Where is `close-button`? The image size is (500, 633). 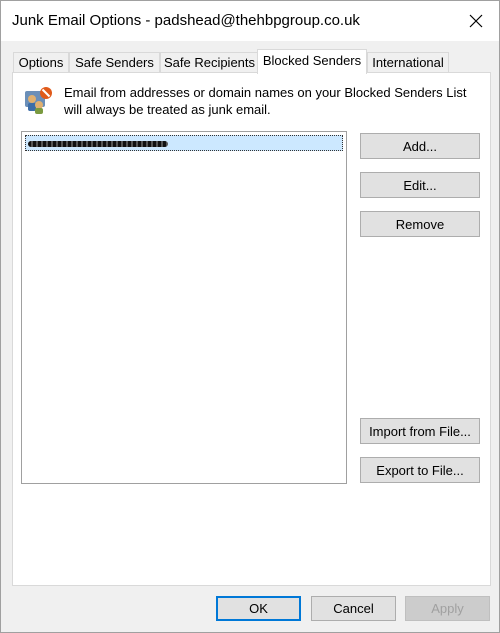
close-button is located at coordinates (476, 21).